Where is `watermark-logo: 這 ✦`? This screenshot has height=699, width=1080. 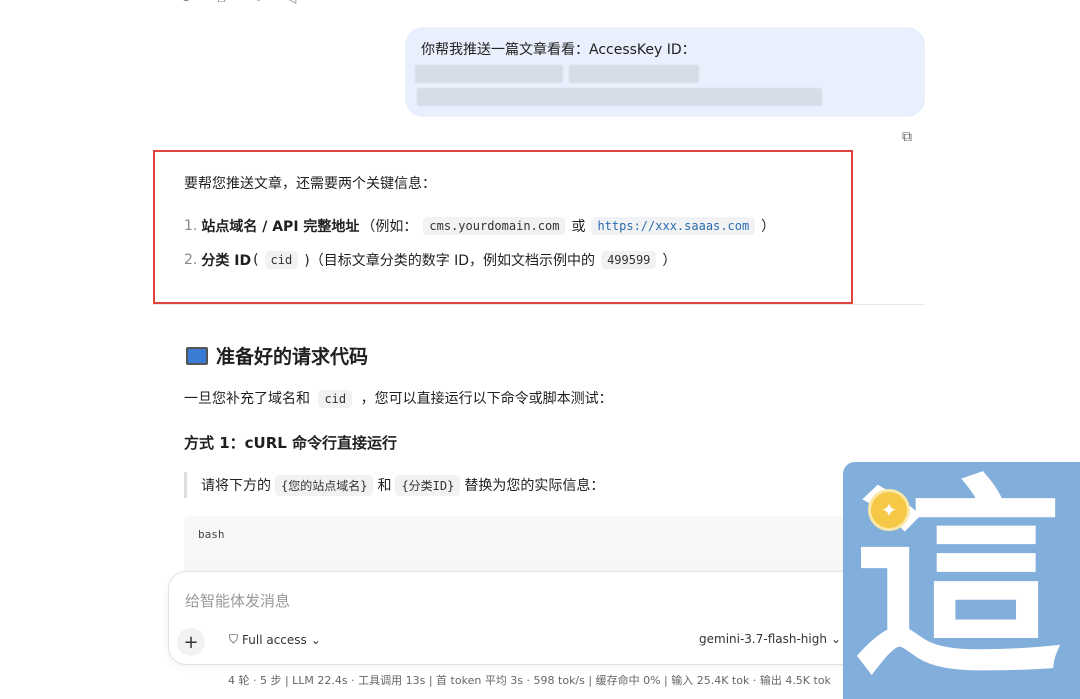 watermark-logo: 這 ✦ is located at coordinates (961, 580).